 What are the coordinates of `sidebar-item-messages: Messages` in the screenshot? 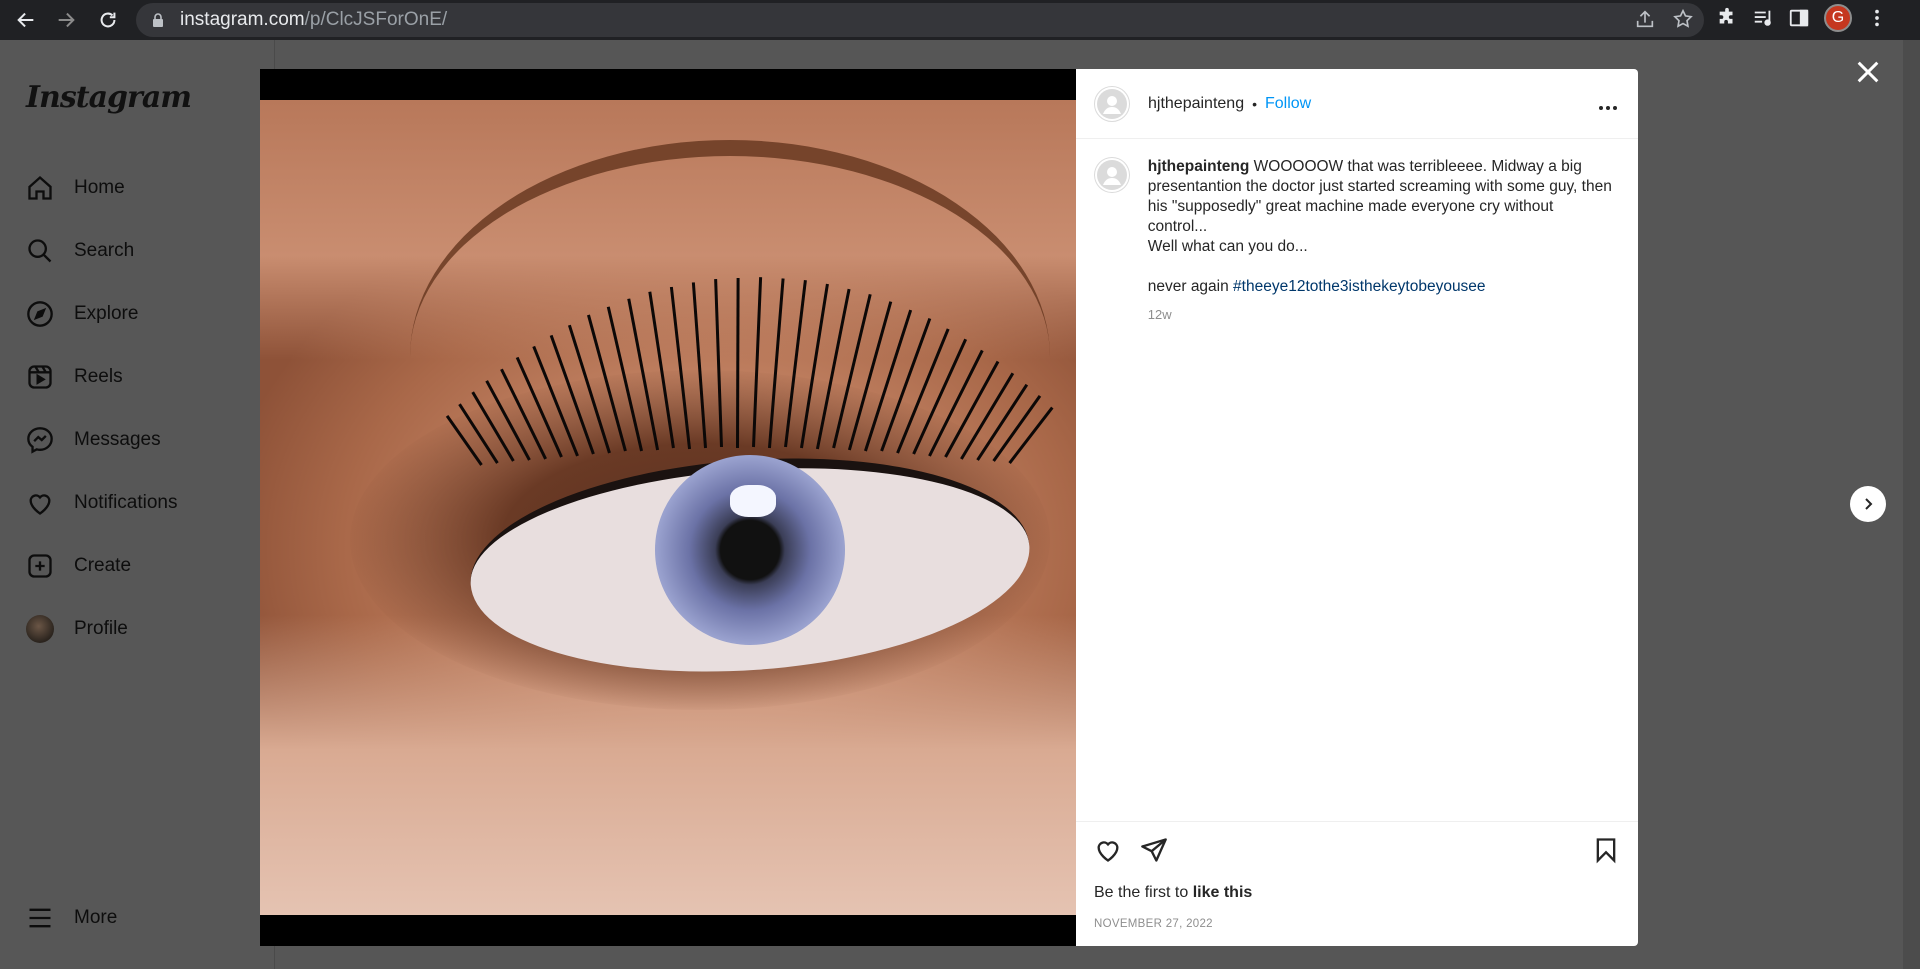 It's located at (93, 440).